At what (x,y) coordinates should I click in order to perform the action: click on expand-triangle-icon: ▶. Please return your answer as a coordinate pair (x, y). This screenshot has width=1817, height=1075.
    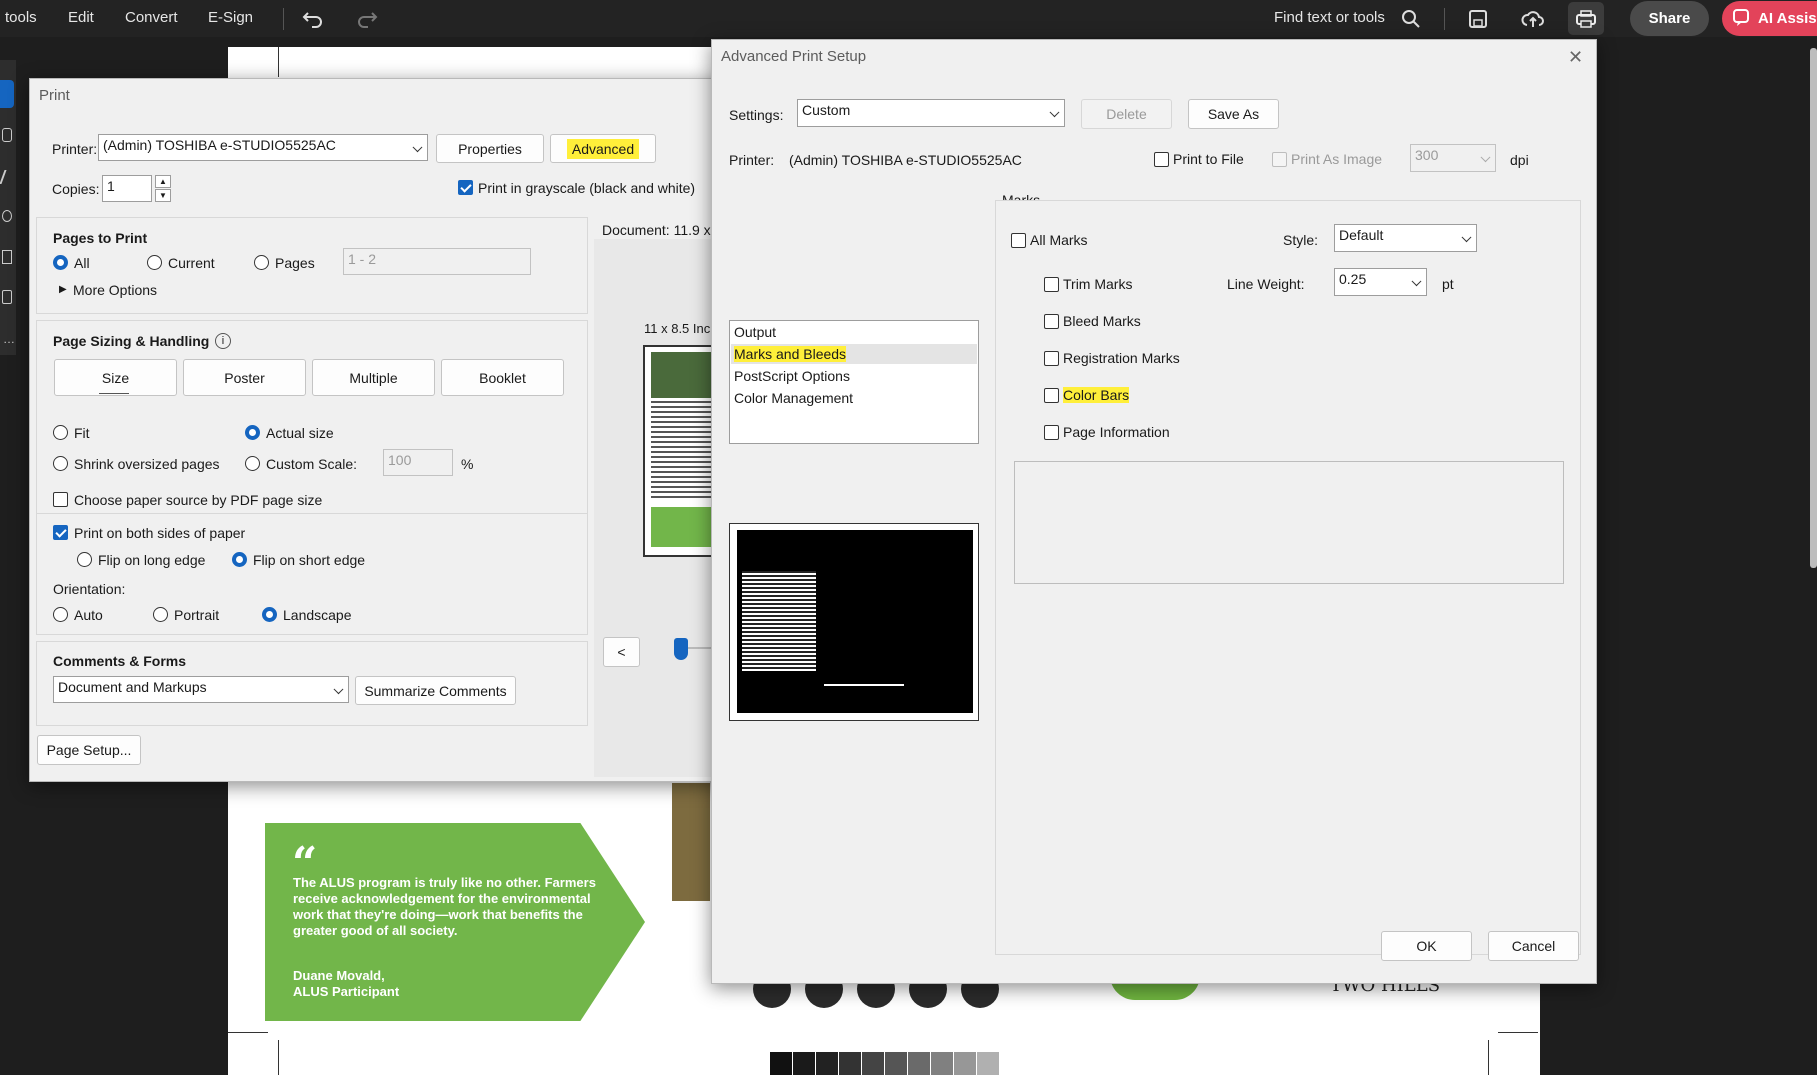
    Looking at the image, I should click on (63, 289).